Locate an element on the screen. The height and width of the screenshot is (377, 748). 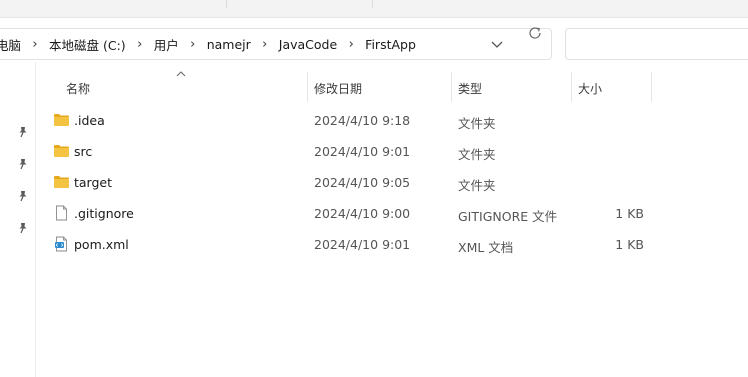
column-header-type: 类型 is located at coordinates (470, 88).